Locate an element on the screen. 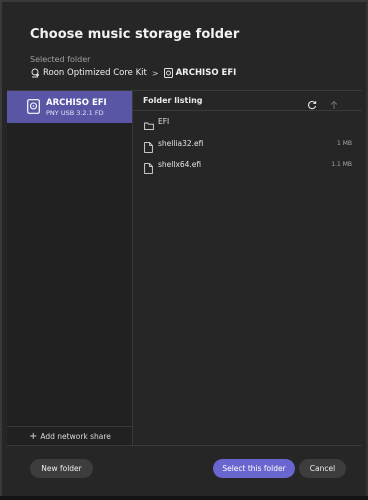 Image resolution: width=368 pixels, height=500 pixels. plus-icon: + is located at coordinates (33, 436).